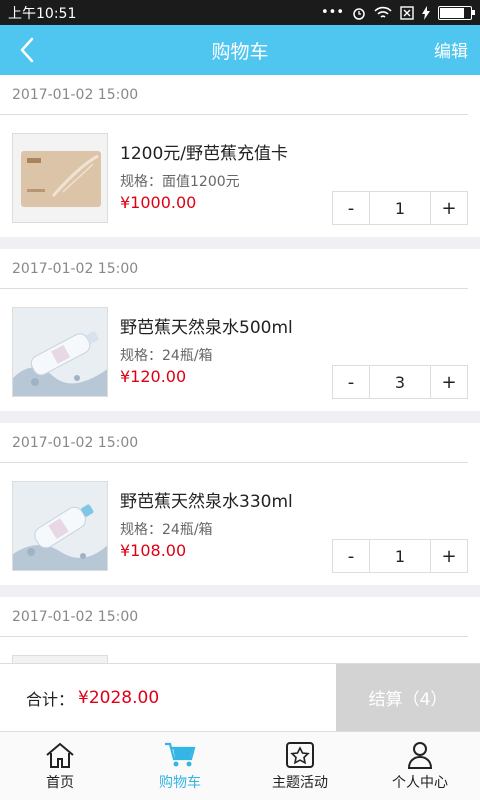  I want to click on tab-label: 首页, so click(60, 782).